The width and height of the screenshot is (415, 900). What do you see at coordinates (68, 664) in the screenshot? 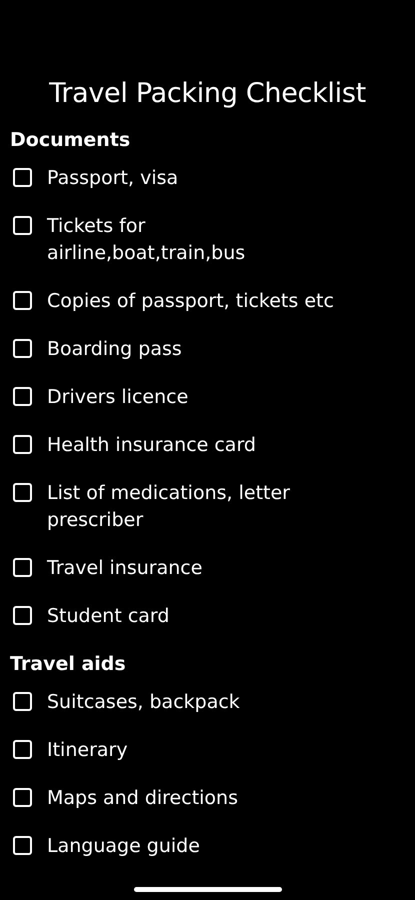
I see `section-heading: Travel aids` at bounding box center [68, 664].